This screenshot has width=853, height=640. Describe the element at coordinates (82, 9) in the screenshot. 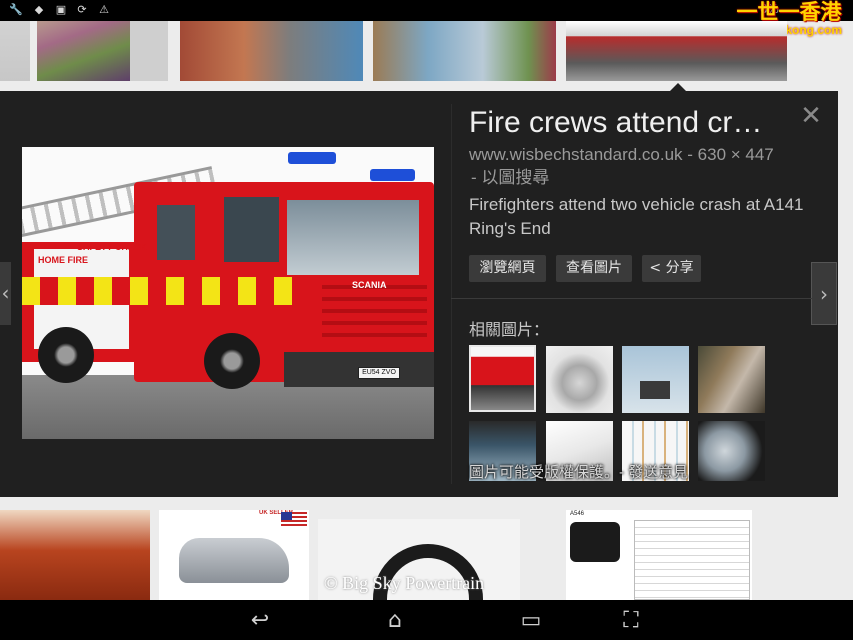

I see `sync-icon: ⟳` at that location.